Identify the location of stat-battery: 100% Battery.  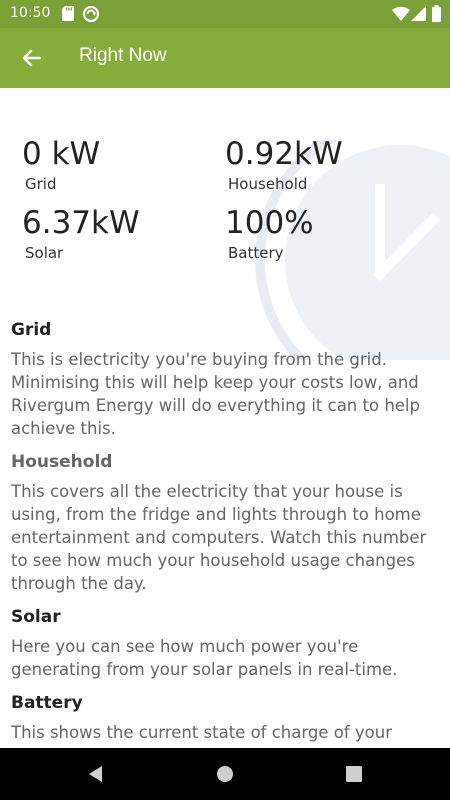
(269, 234).